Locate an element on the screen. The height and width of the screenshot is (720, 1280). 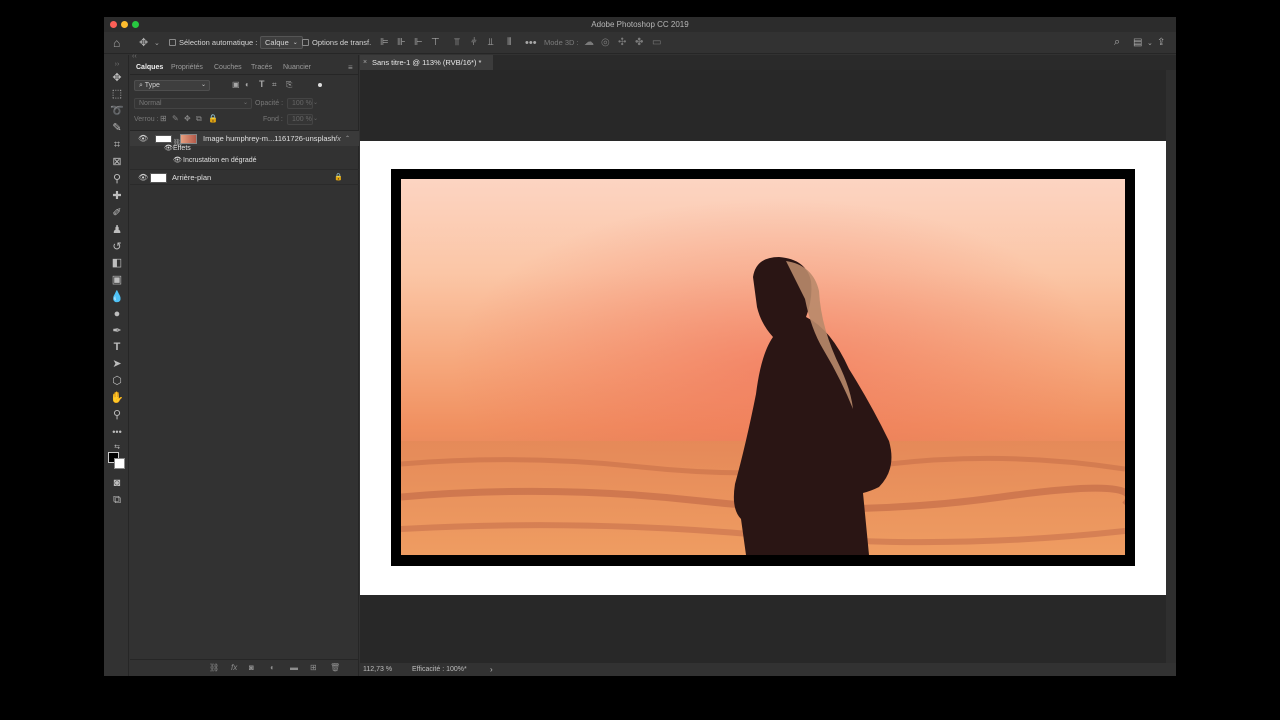
opacity-chevron-icon: ⌄ is located at coordinates (315, 102).